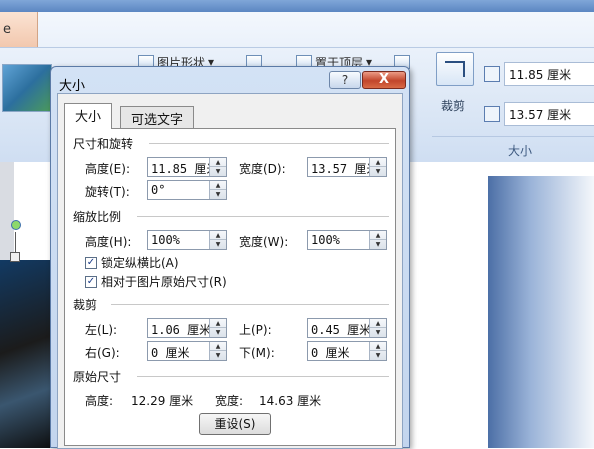 Image resolution: width=594 pixels, height=449 pixels. What do you see at coordinates (16, 225) in the screenshot?
I see `rotation-handle` at bounding box center [16, 225].